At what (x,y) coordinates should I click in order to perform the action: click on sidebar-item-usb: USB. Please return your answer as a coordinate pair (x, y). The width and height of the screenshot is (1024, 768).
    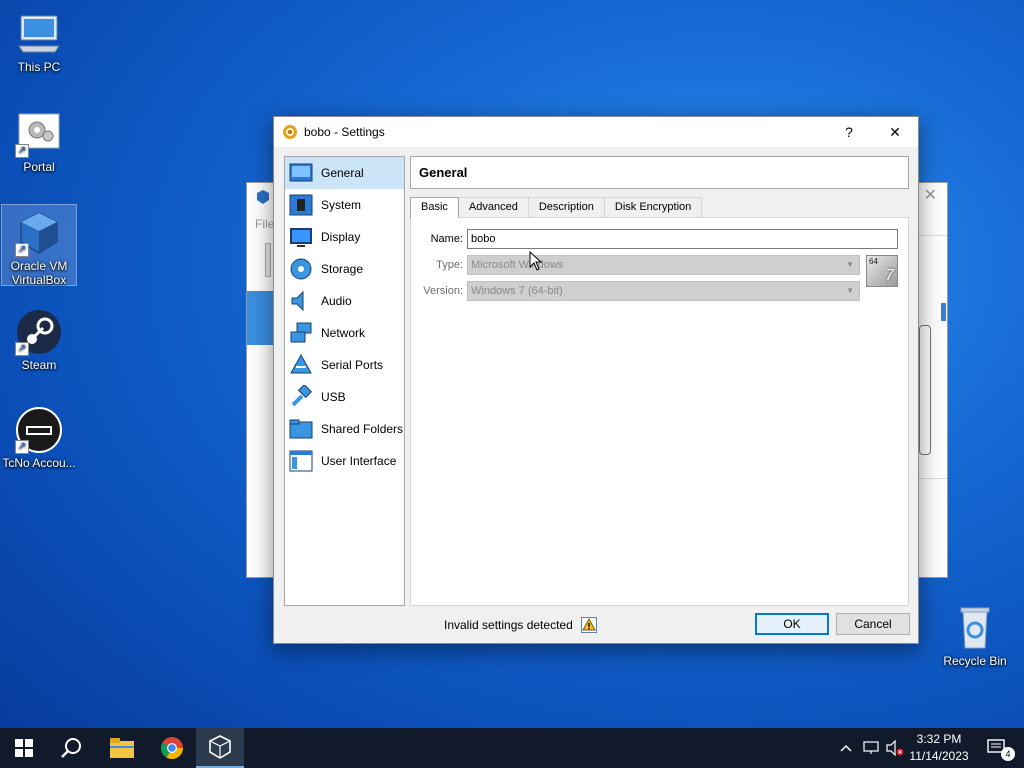
    Looking at the image, I should click on (344, 397).